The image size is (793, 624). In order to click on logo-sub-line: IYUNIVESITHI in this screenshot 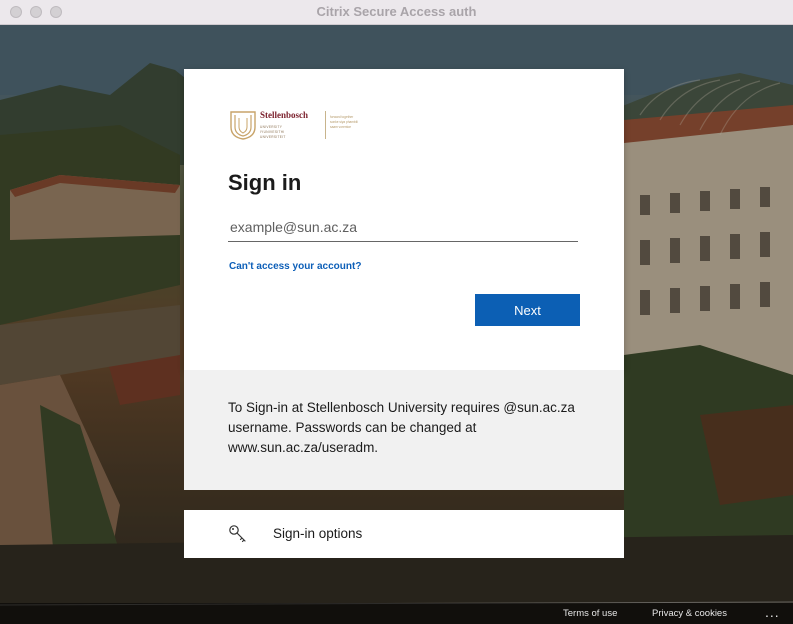, I will do `click(272, 132)`.